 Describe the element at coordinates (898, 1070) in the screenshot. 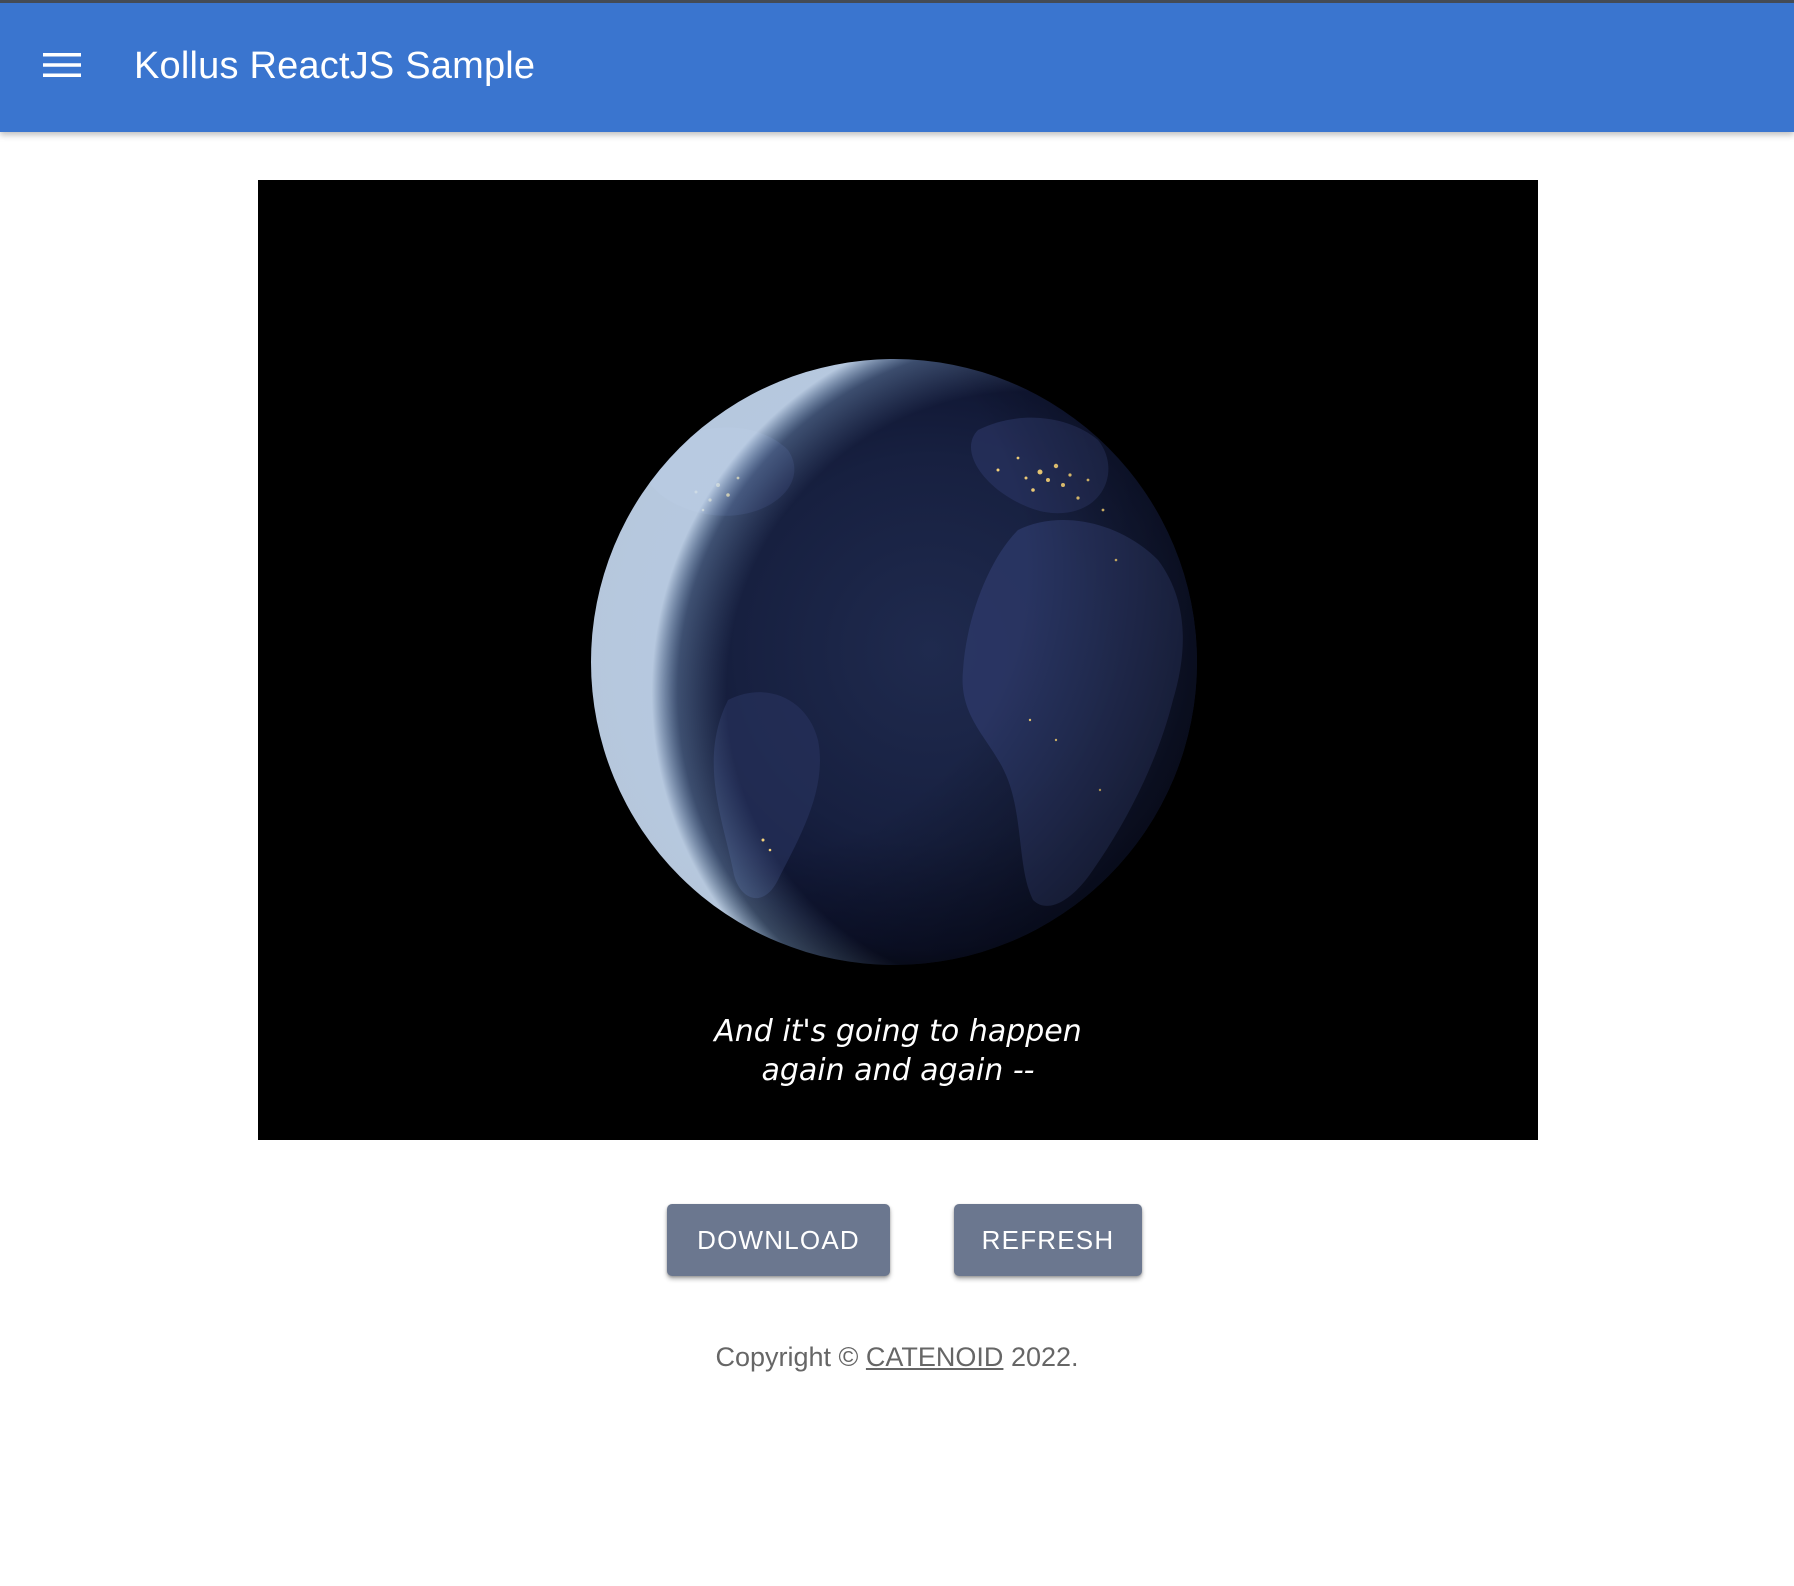

I see `subtitle-line-2: again and again --` at that location.